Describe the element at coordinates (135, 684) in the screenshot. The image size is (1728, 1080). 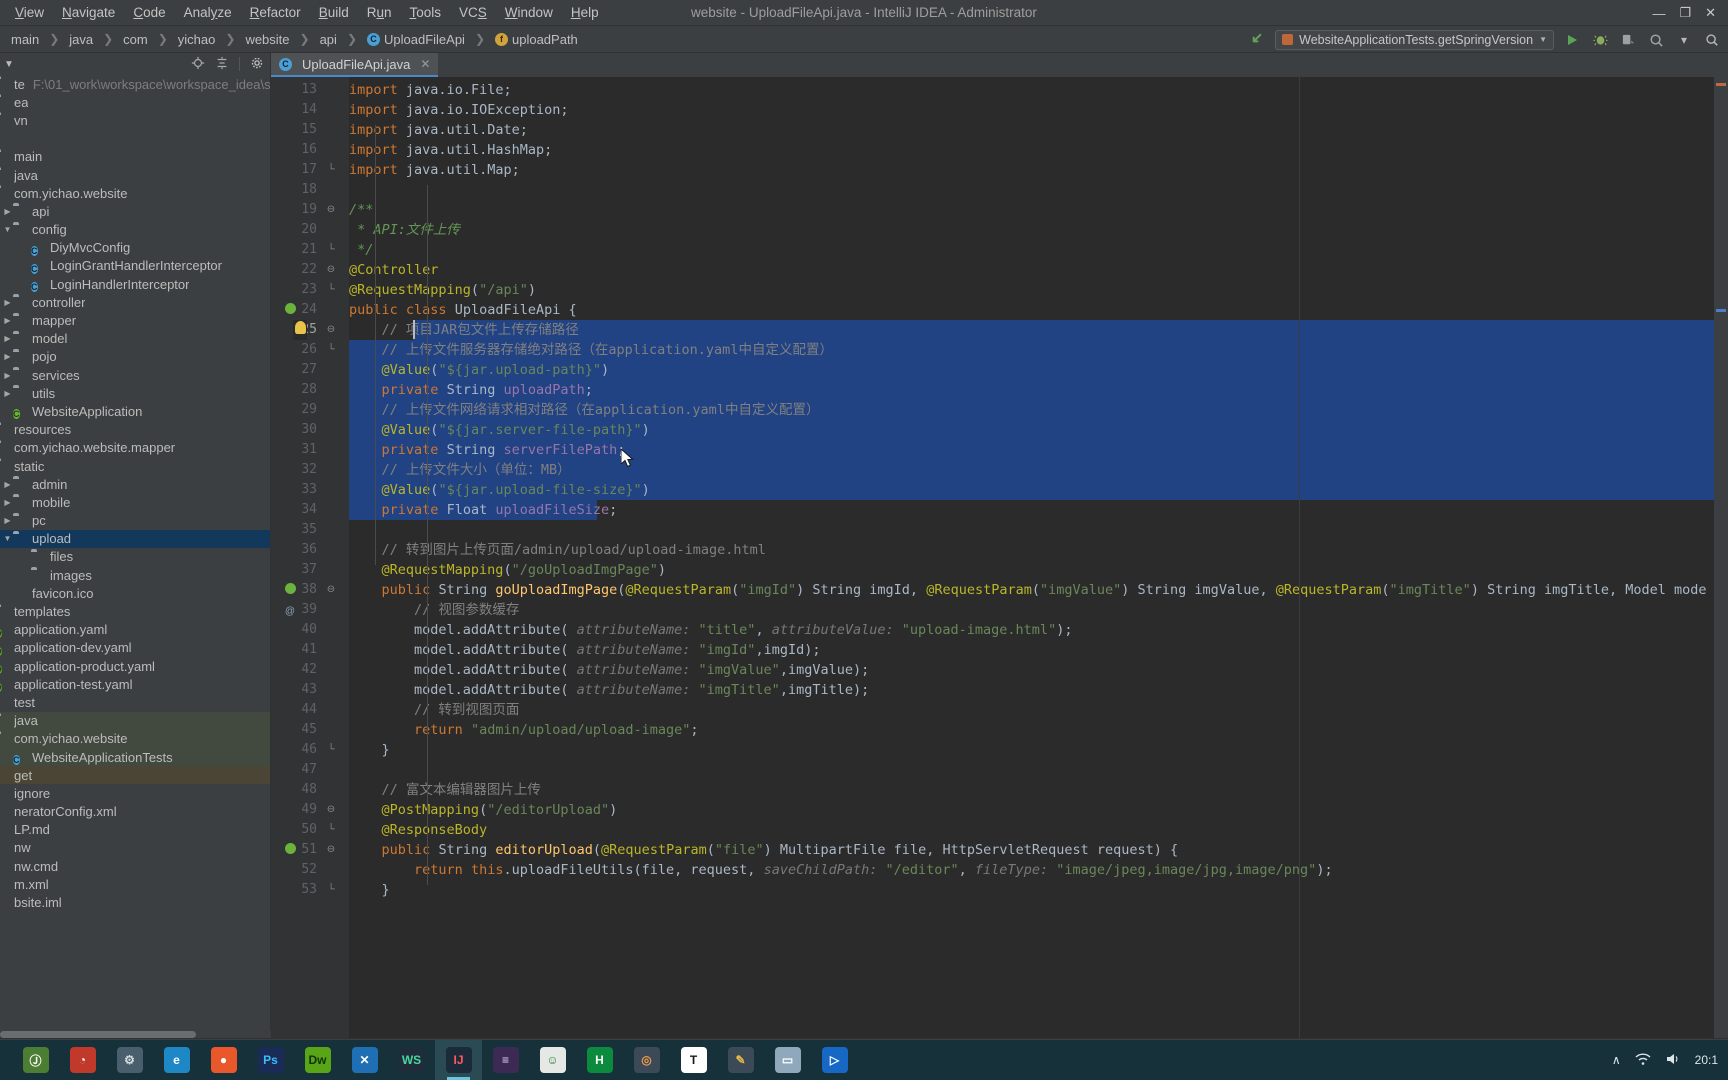
I see `tree-item-application-test-yaml: ⚙ application-test.yaml` at that location.